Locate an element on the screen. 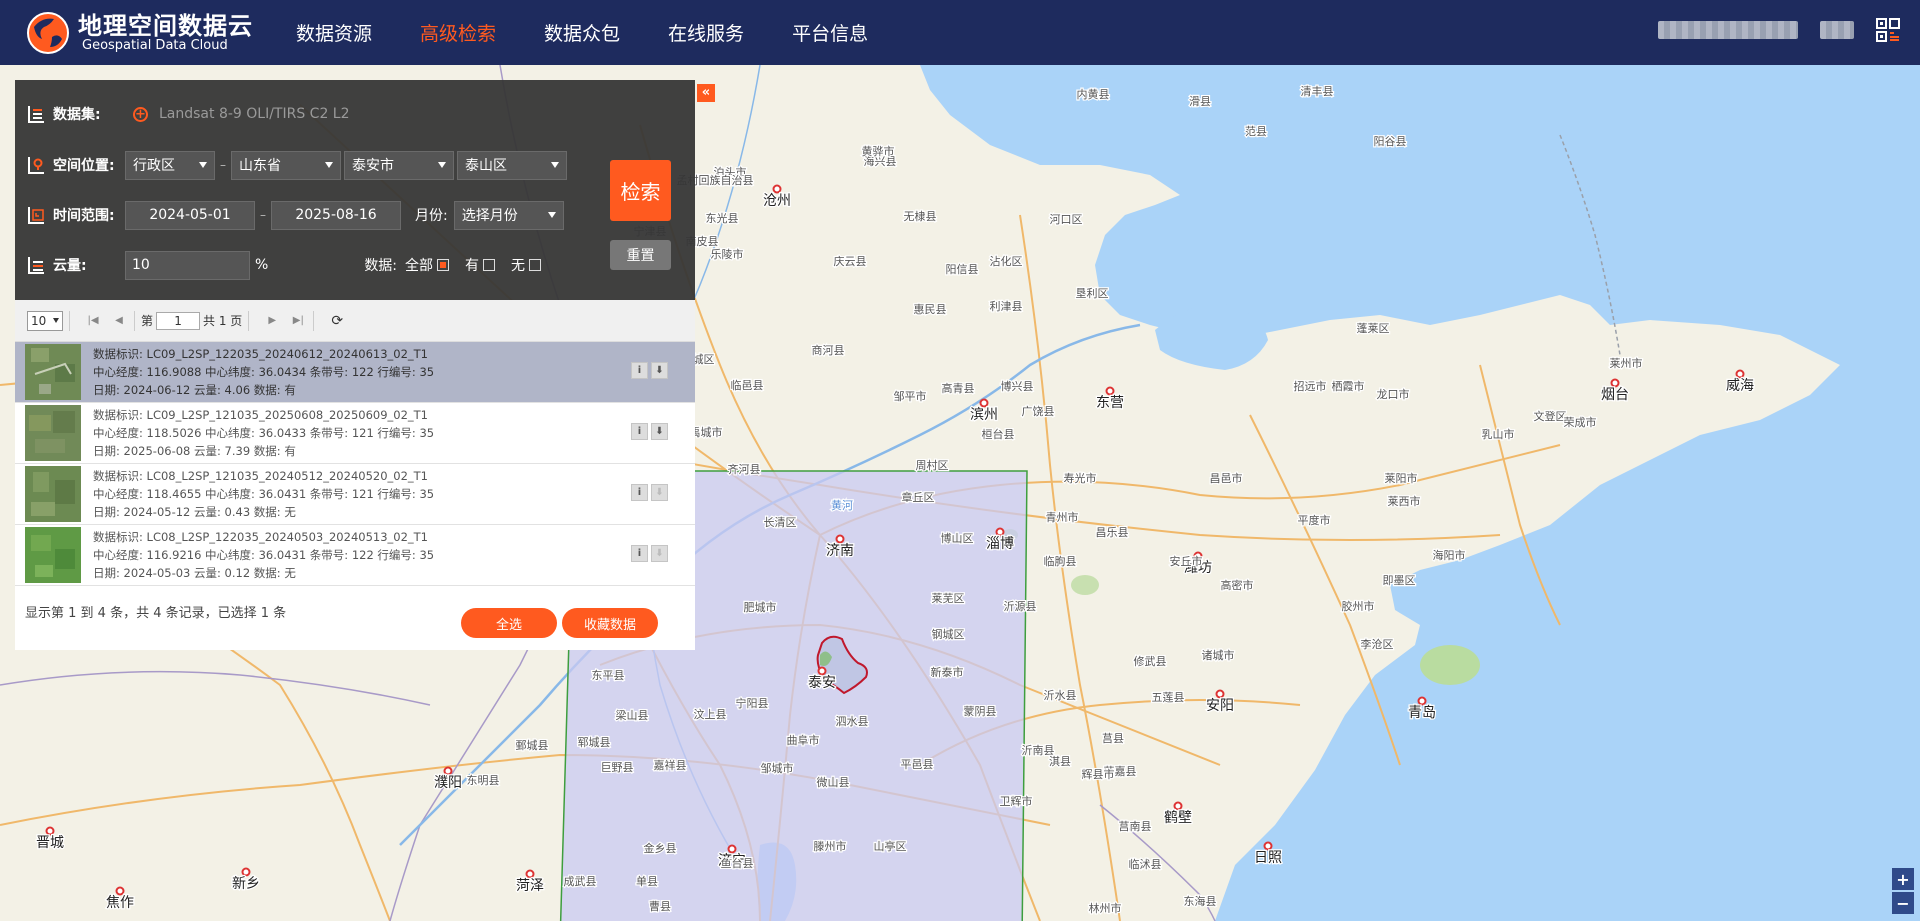  date-to-input: 2025-08-16 is located at coordinates (336, 215).